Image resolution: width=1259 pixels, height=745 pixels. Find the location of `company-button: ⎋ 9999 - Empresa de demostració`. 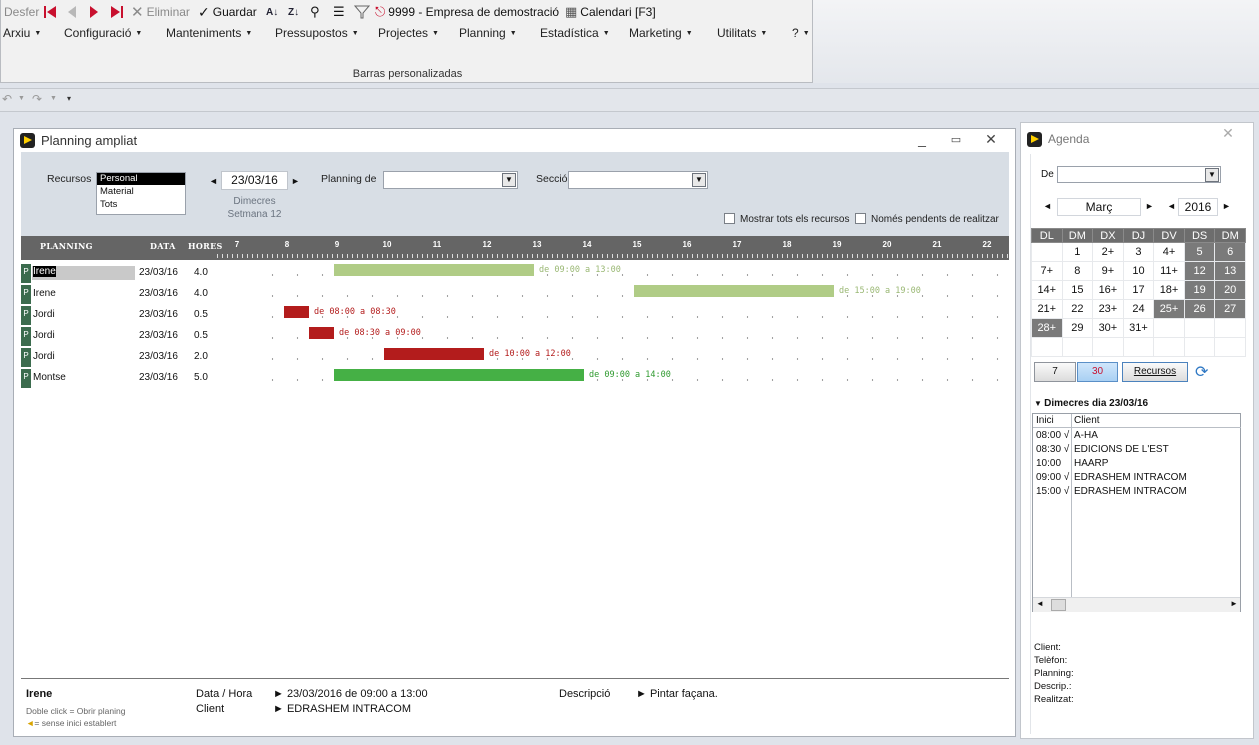

company-button: ⎋ 9999 - Empresa de demostració is located at coordinates (467, 12).